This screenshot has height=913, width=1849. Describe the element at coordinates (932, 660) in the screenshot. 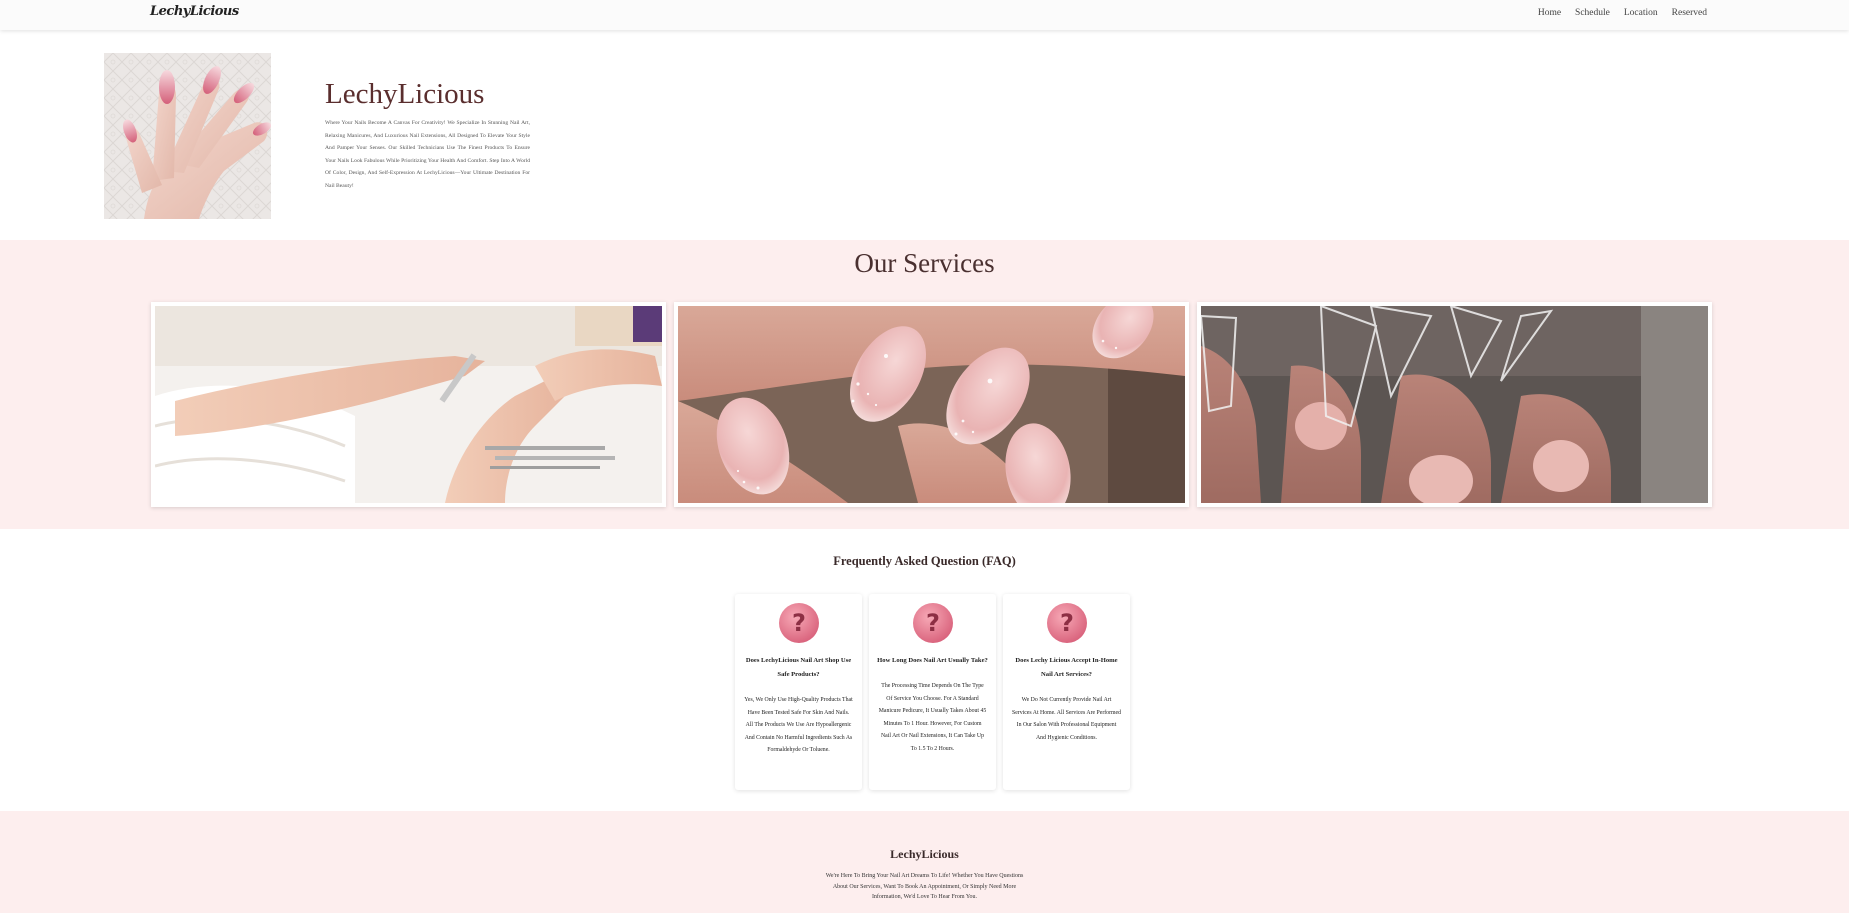

I see `faq-question: How Long Does Nail Art Usually Take?` at that location.